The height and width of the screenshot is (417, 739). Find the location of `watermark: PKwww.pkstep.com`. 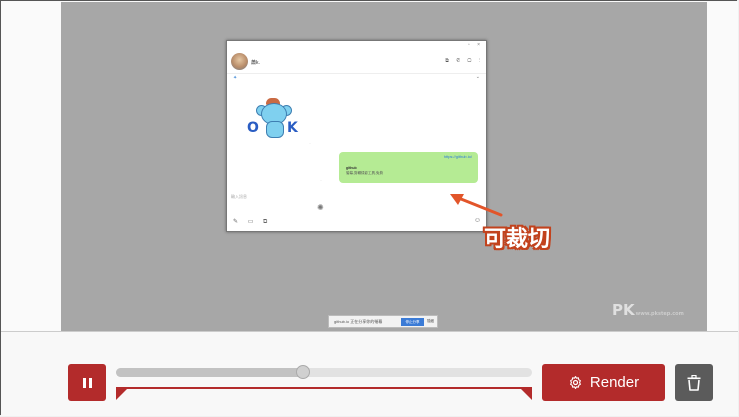

watermark: PKwww.pkstep.com is located at coordinates (648, 310).